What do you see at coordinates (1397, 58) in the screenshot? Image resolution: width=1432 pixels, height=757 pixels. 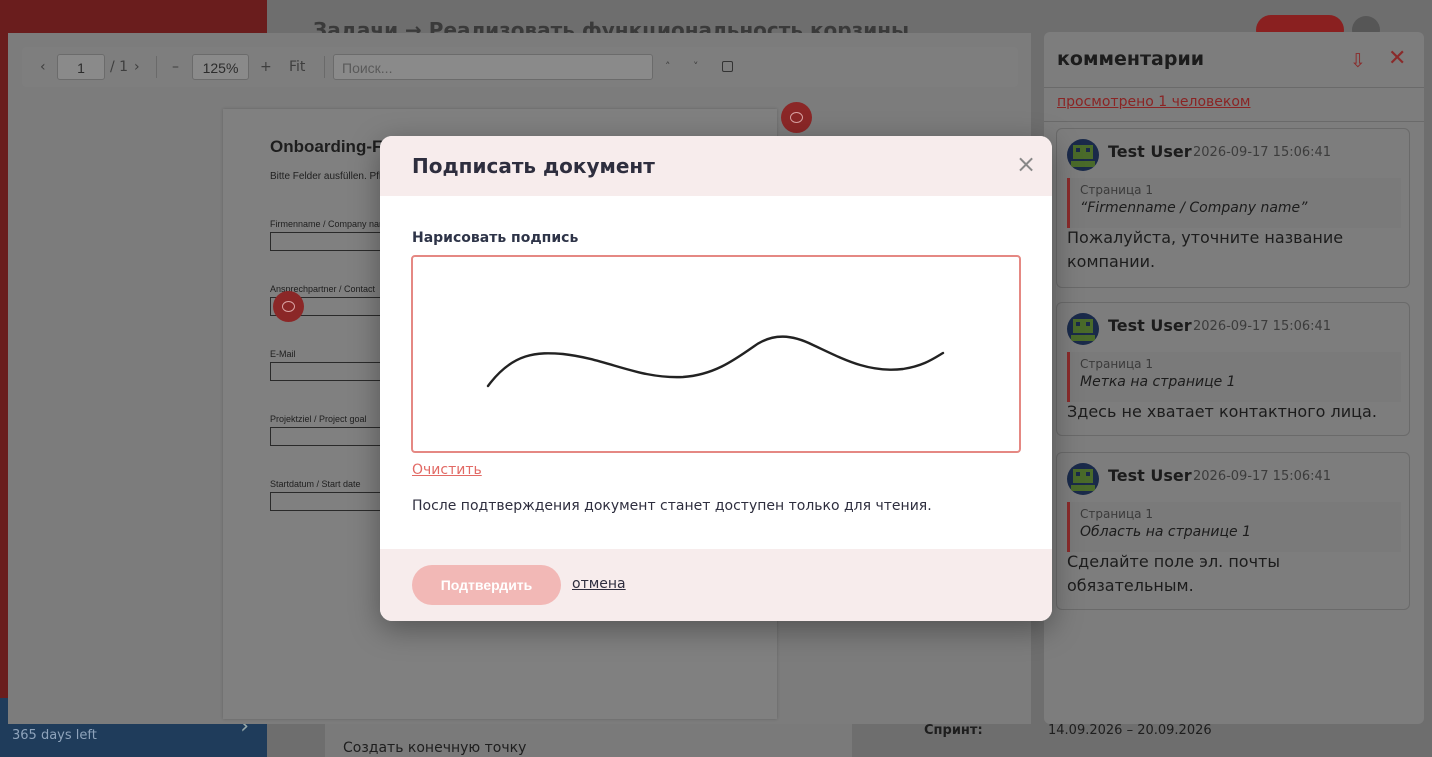 I see `close-icon: ✕` at bounding box center [1397, 58].